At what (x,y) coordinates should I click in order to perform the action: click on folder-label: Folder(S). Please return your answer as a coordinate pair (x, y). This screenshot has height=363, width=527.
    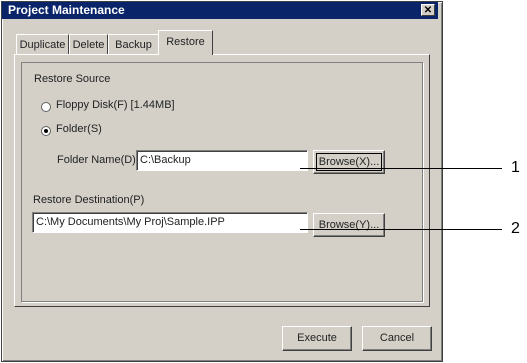
    Looking at the image, I should click on (79, 129).